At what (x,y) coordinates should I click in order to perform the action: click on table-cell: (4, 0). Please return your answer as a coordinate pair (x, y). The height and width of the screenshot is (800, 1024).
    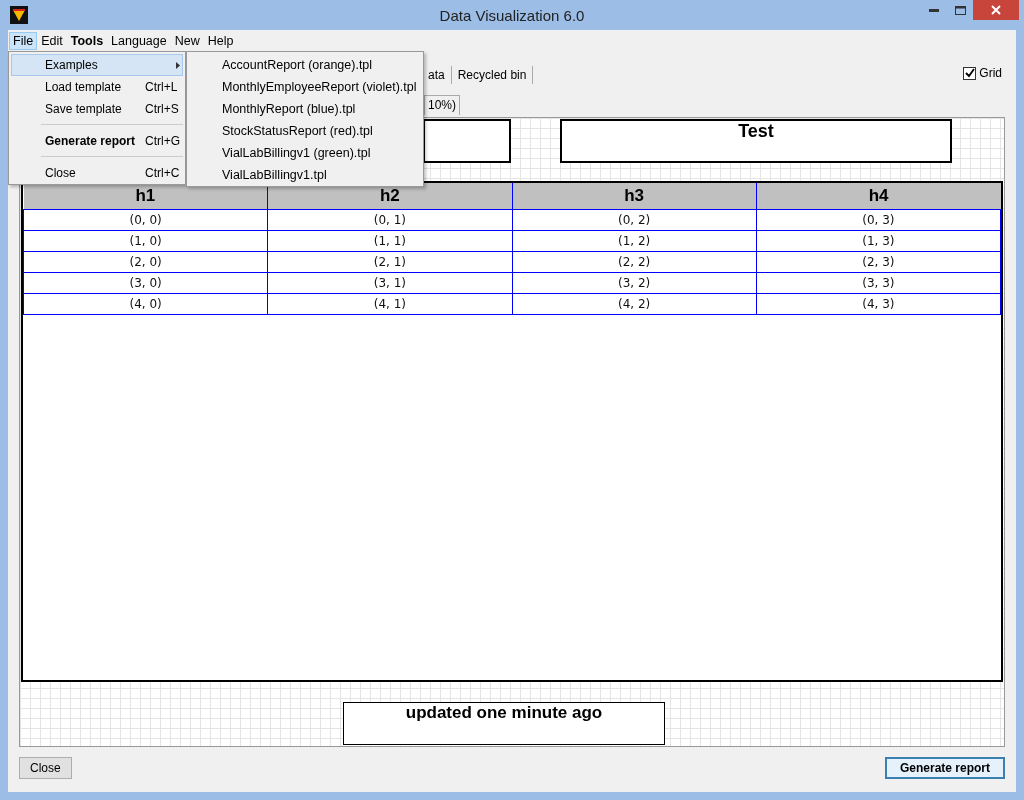
    Looking at the image, I should click on (145, 304).